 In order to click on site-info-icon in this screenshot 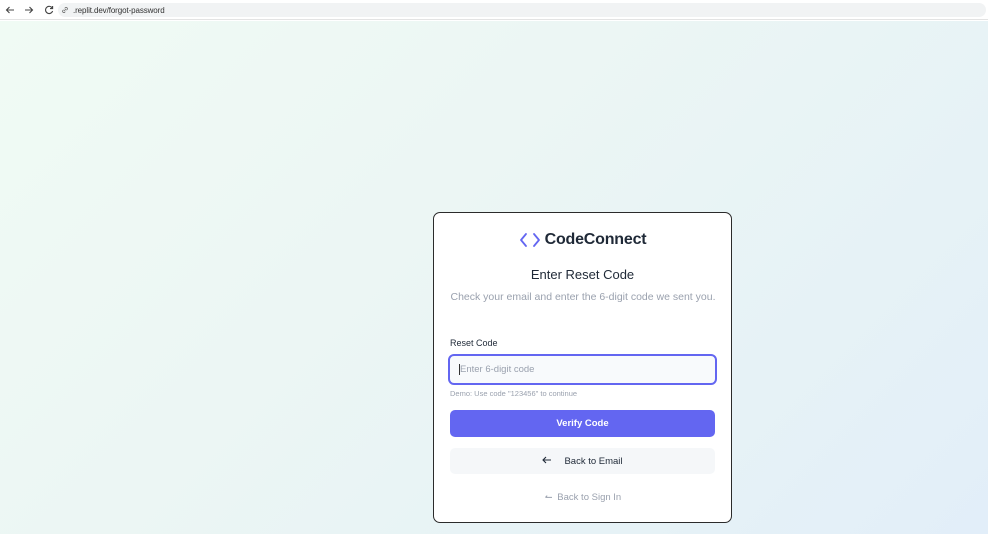, I will do `click(66, 10)`.